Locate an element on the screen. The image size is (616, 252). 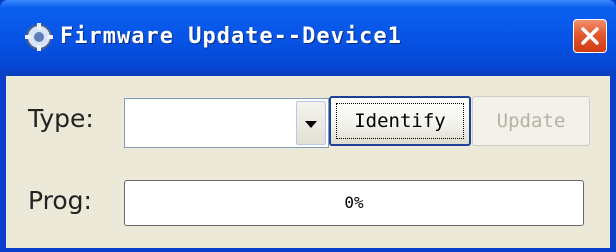
app-gear-icon is located at coordinates (39, 37).